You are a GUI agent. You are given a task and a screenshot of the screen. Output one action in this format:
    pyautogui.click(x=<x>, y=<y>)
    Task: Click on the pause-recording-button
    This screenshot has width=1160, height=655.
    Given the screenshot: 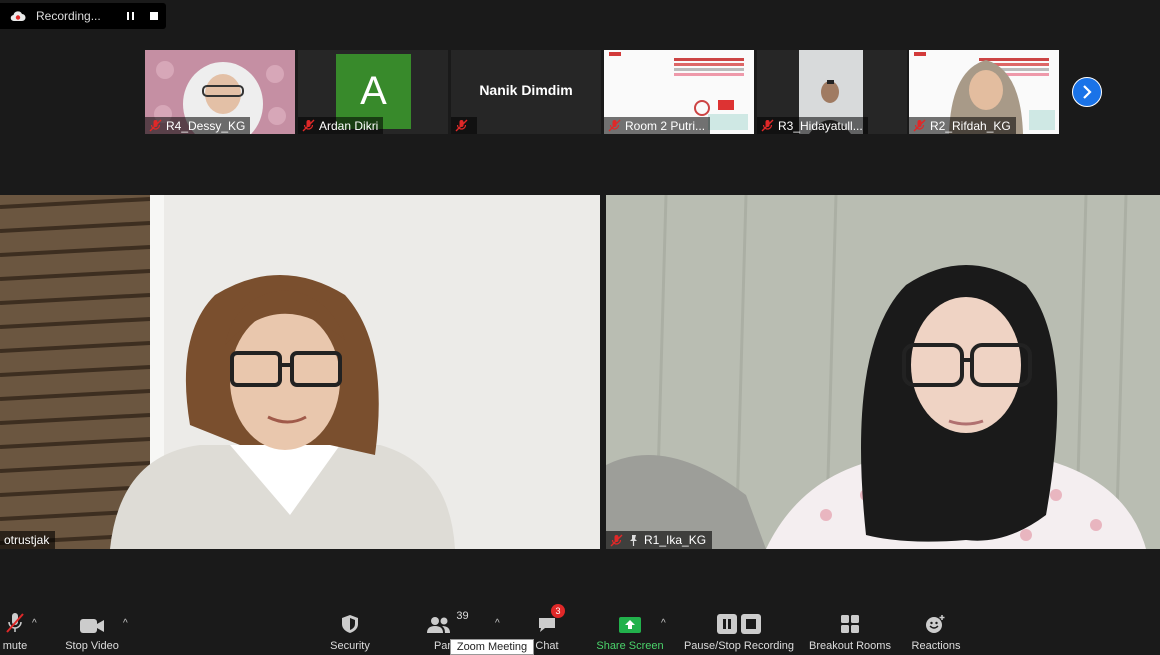 What is the action you would take?
    pyautogui.click(x=130, y=16)
    